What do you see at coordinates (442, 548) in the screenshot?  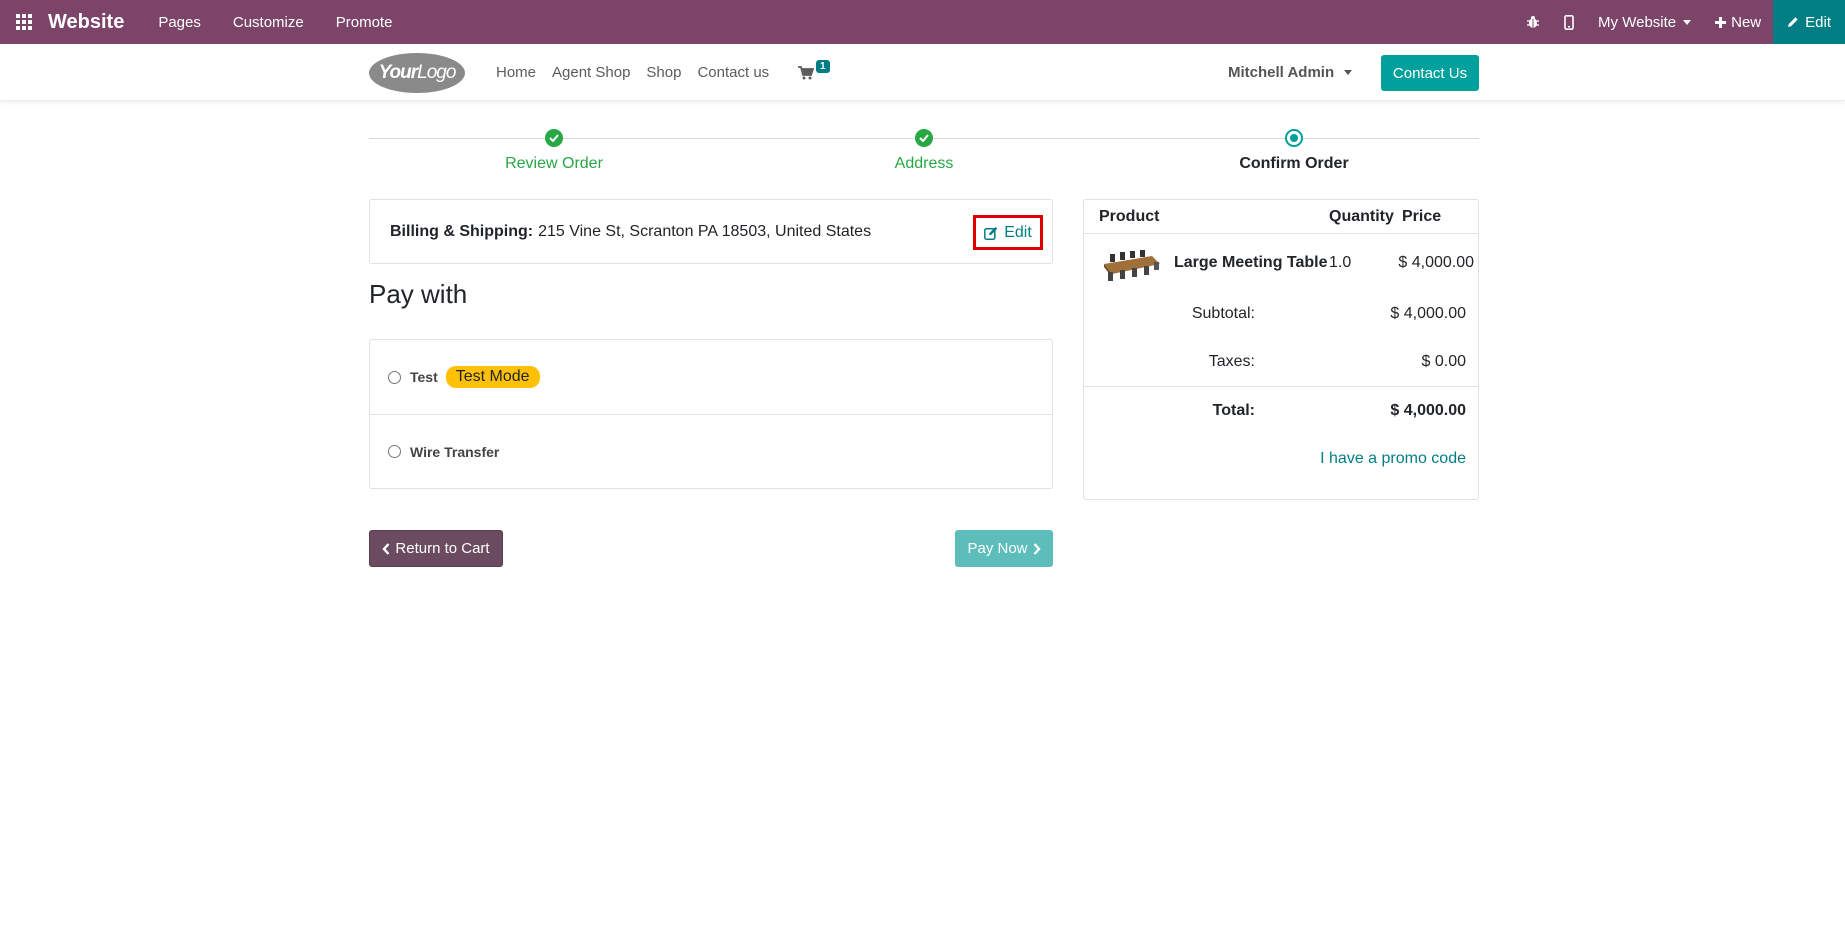 I see `return-to-cart-label: Return to Cart` at bounding box center [442, 548].